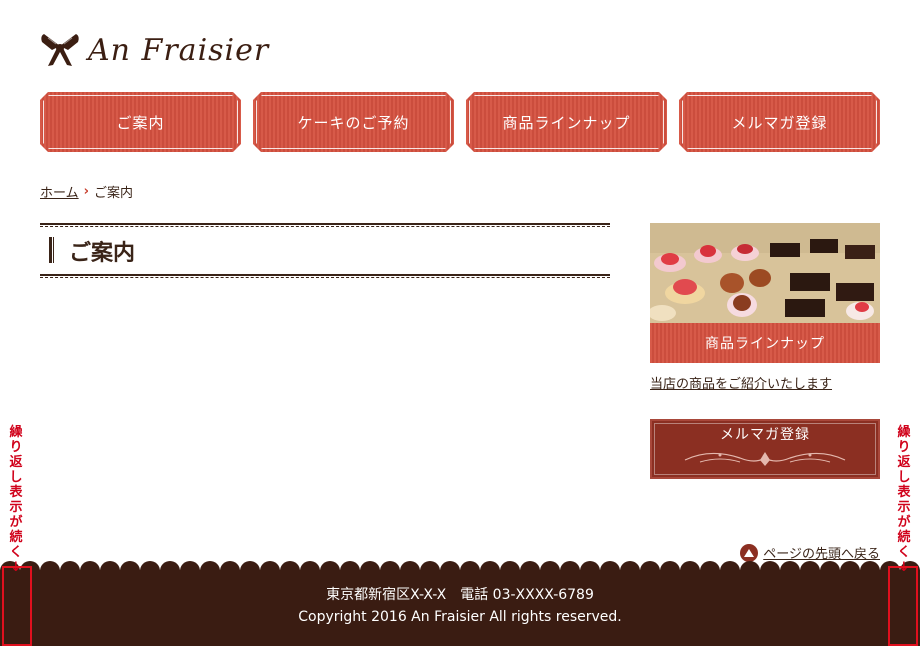 This screenshot has width=920, height=646. I want to click on page-title: ご案内, so click(102, 253).